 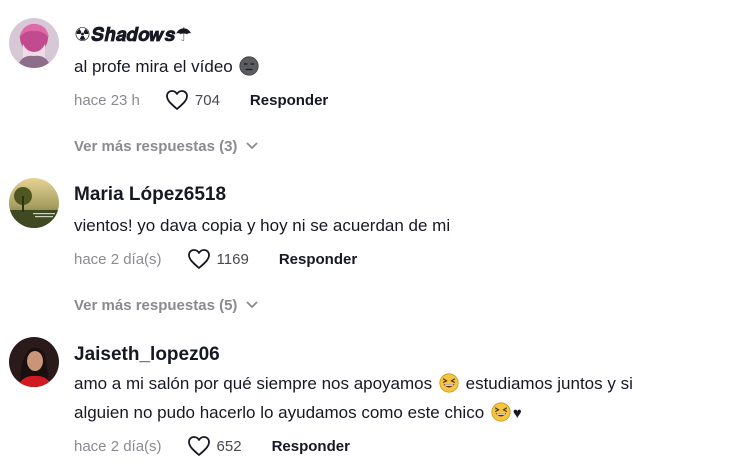 I want to click on like-count: 704, so click(x=207, y=100).